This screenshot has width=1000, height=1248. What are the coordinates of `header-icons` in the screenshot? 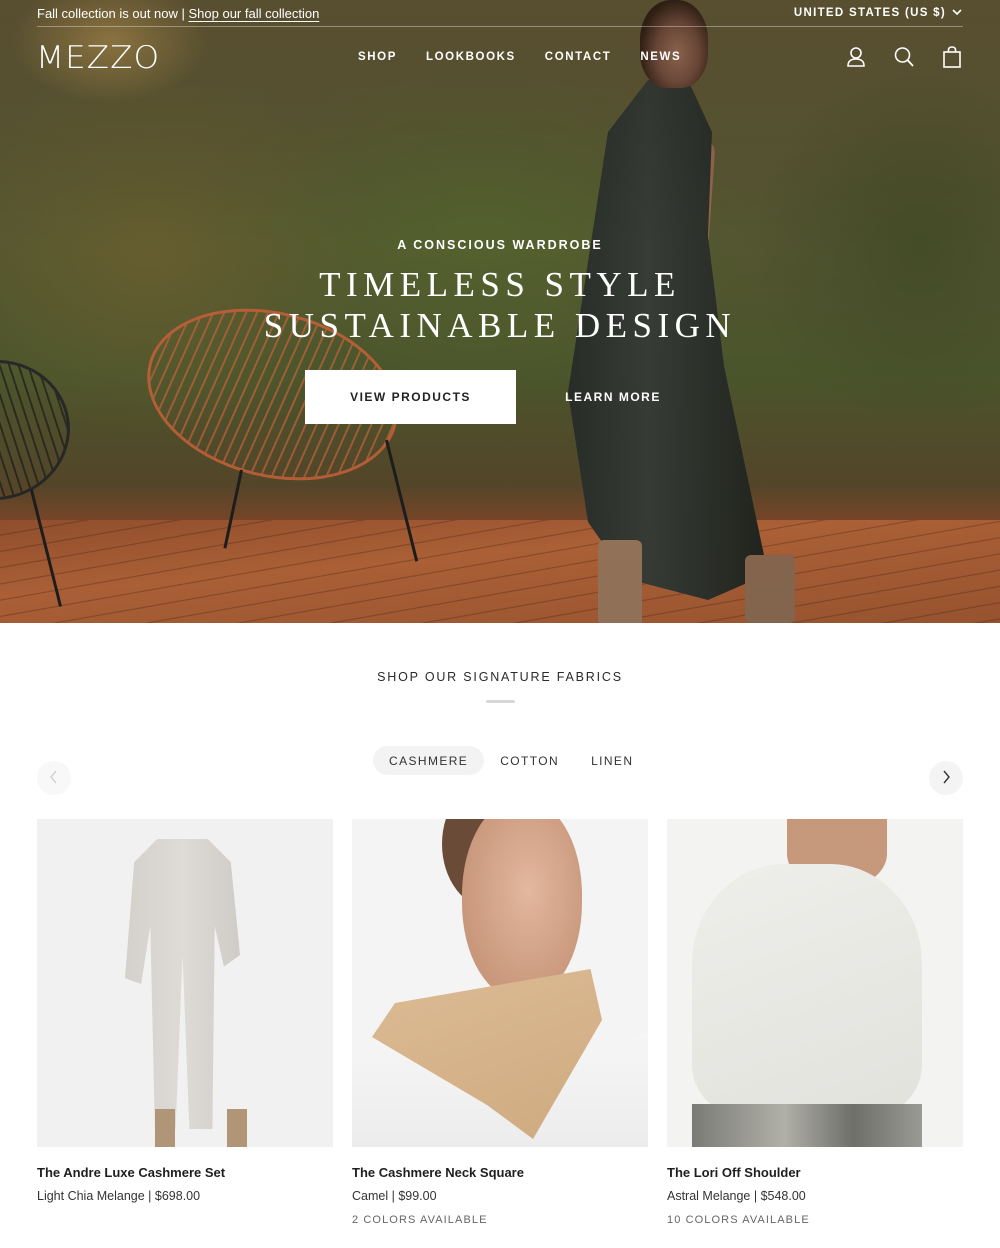 It's located at (904, 57).